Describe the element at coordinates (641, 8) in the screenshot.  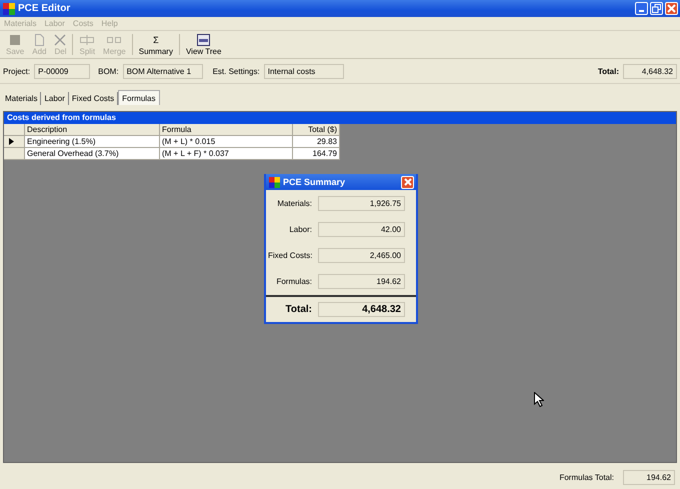
I see `minimize-button` at that location.